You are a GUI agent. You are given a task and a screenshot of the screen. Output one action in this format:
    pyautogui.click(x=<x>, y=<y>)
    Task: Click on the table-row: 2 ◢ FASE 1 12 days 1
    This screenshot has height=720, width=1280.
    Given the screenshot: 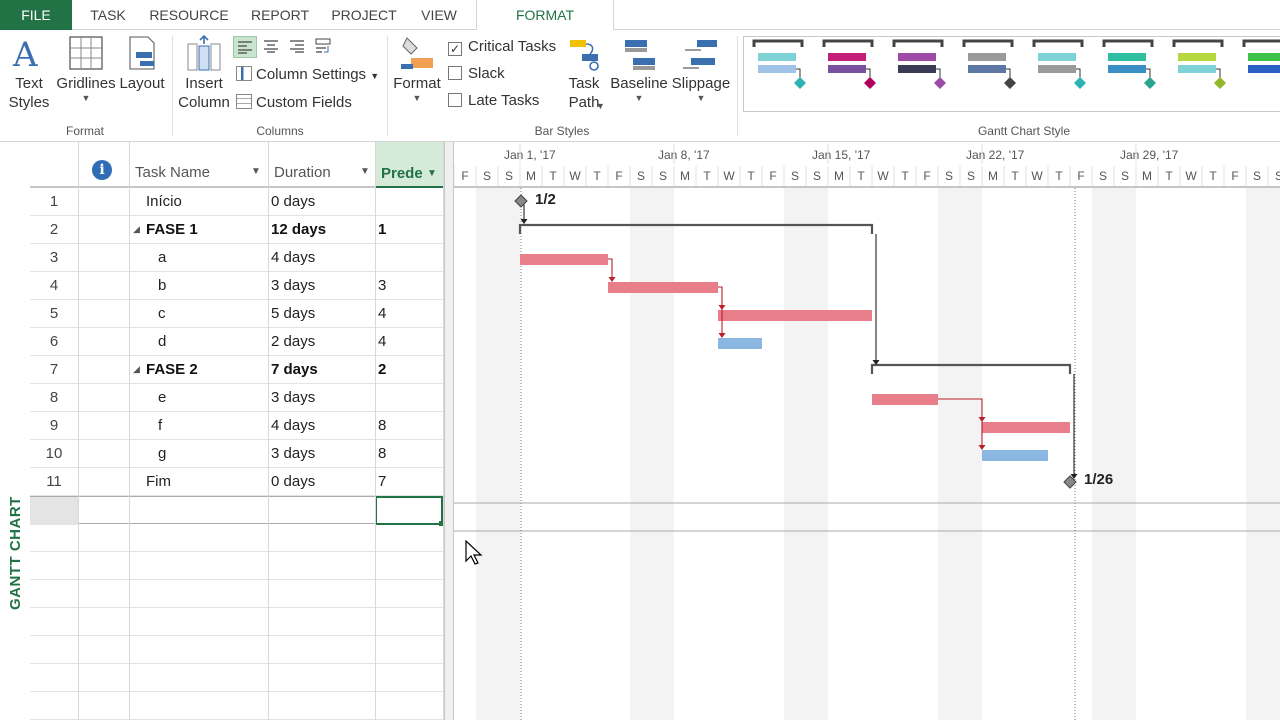 What is the action you would take?
    pyautogui.click(x=239, y=230)
    